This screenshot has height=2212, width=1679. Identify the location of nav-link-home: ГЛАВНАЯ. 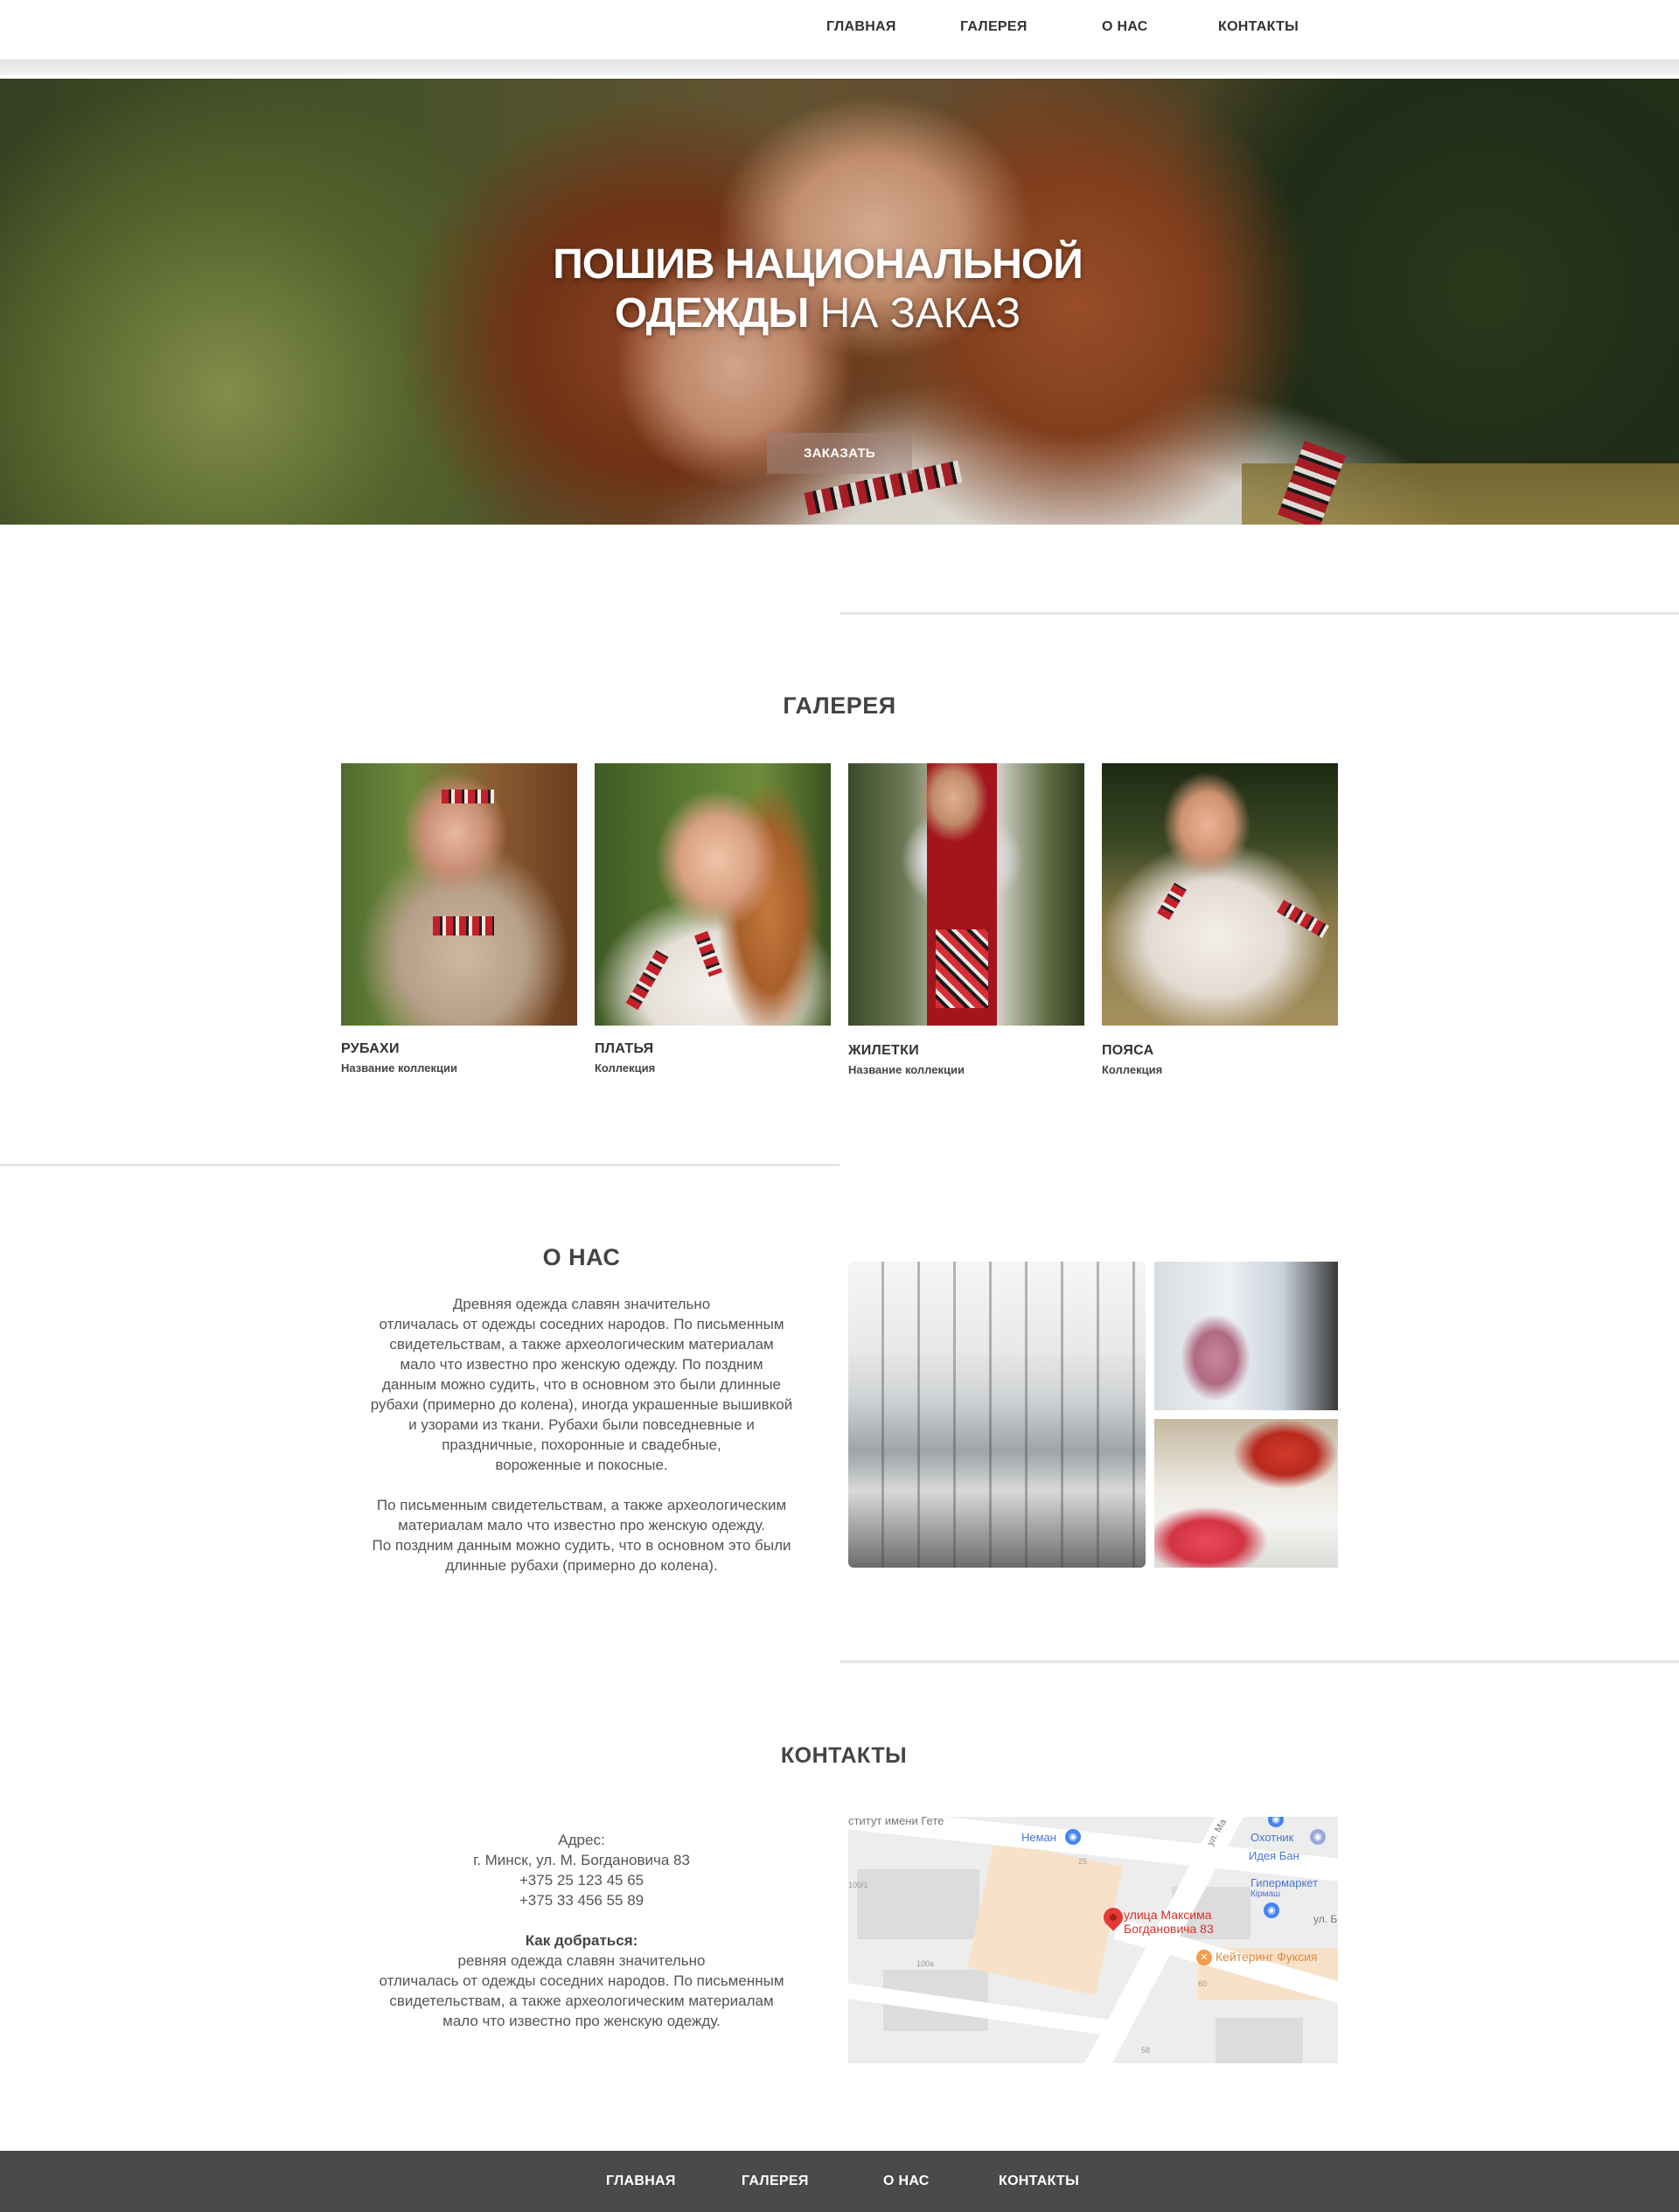
(861, 27).